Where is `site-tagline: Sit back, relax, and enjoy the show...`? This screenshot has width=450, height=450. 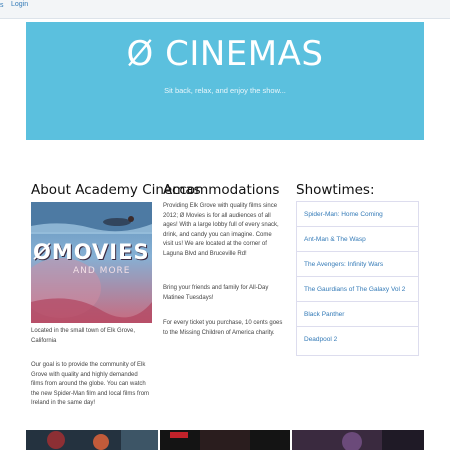
site-tagline: Sit back, relax, and enjoy the show... is located at coordinates (225, 90).